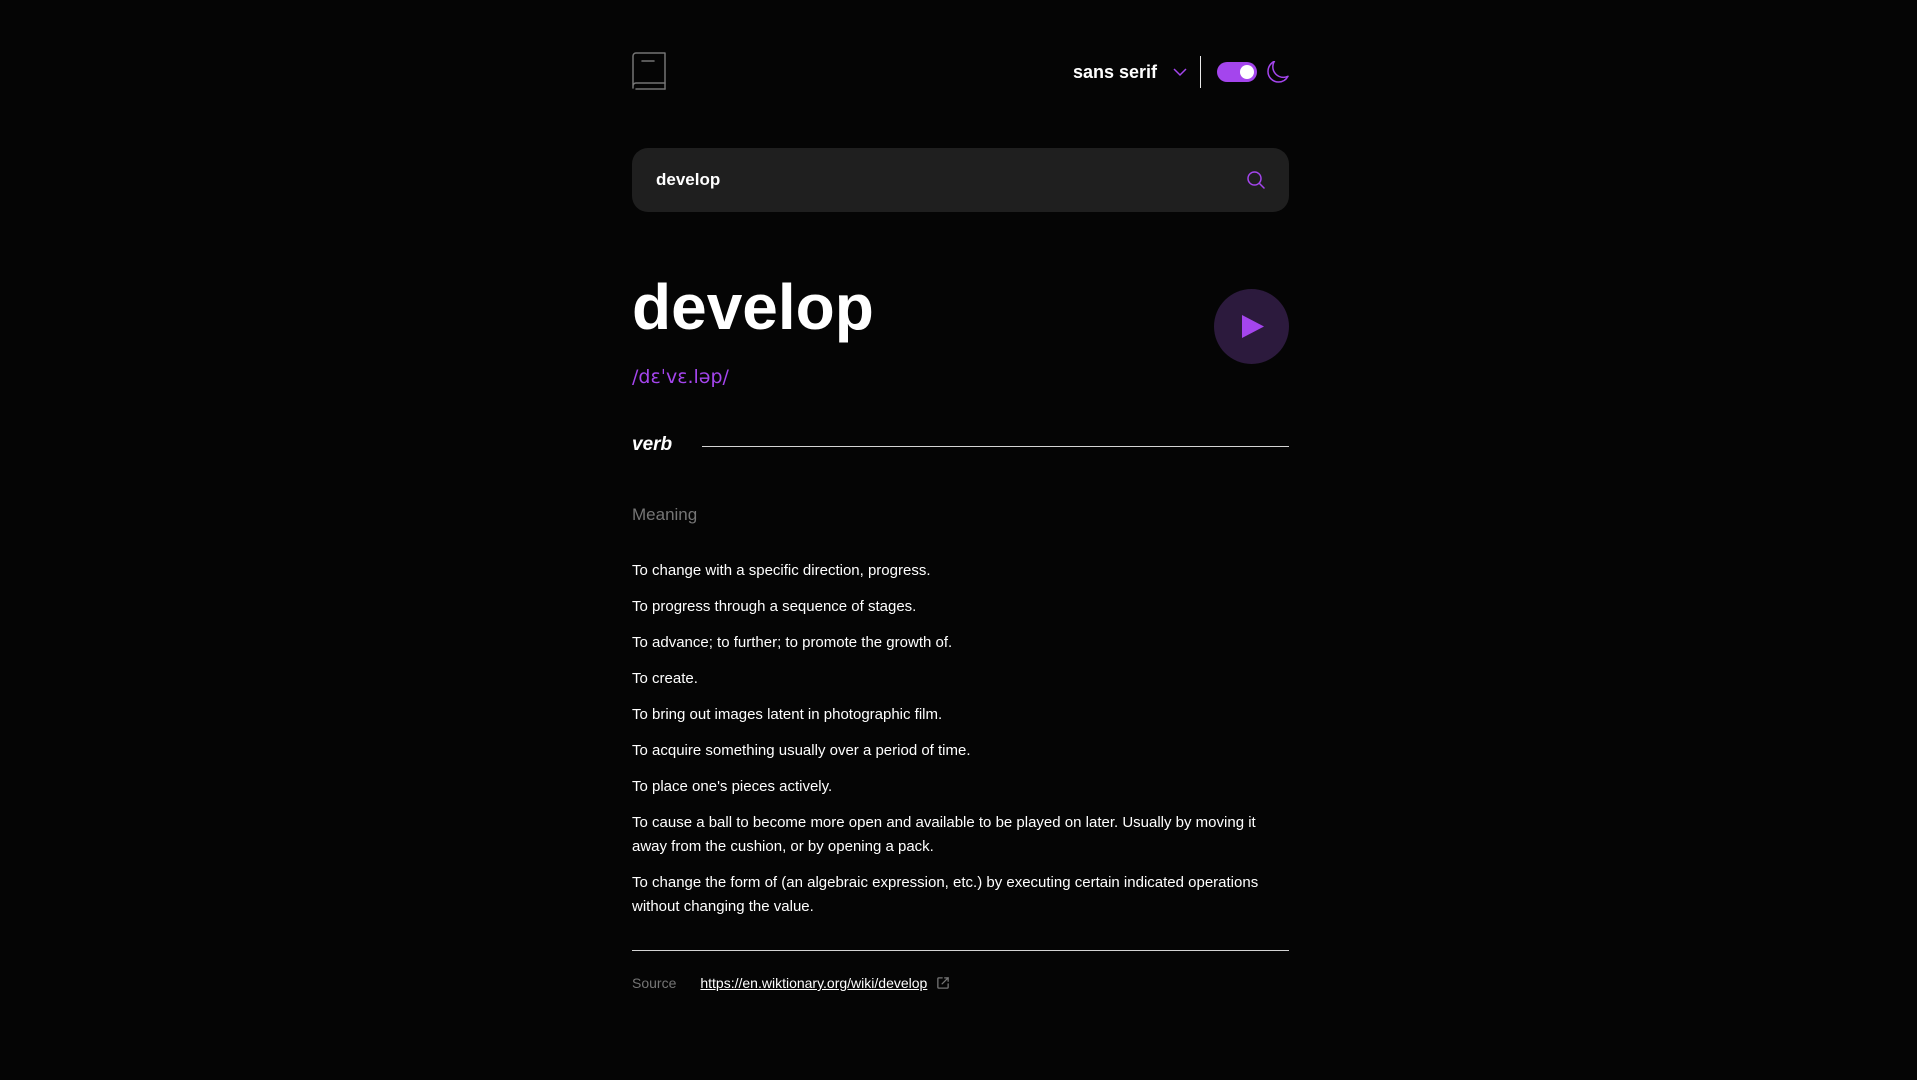 The width and height of the screenshot is (1917, 1080). I want to click on header-controls: sans serif, so click(1181, 72).